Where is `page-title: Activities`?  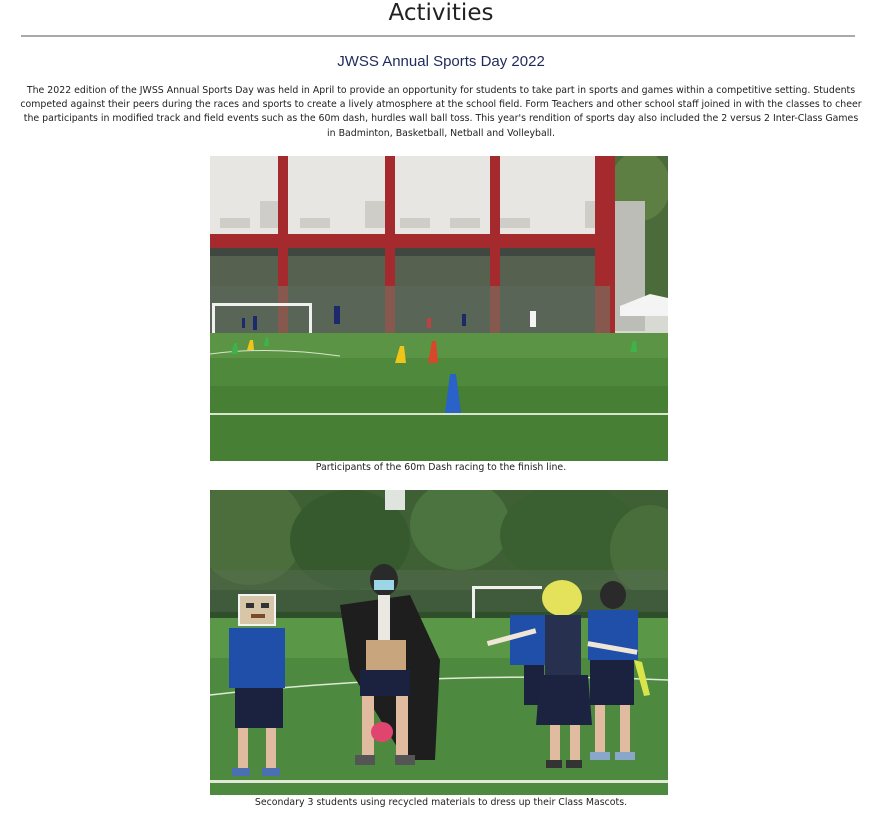 page-title: Activities is located at coordinates (441, 13).